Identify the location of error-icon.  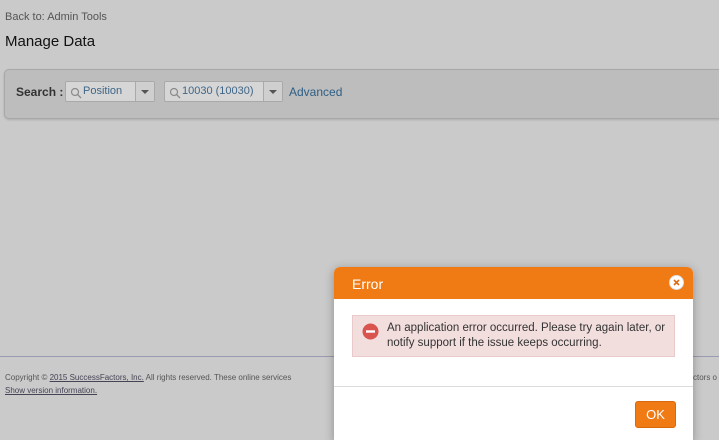
(370, 331).